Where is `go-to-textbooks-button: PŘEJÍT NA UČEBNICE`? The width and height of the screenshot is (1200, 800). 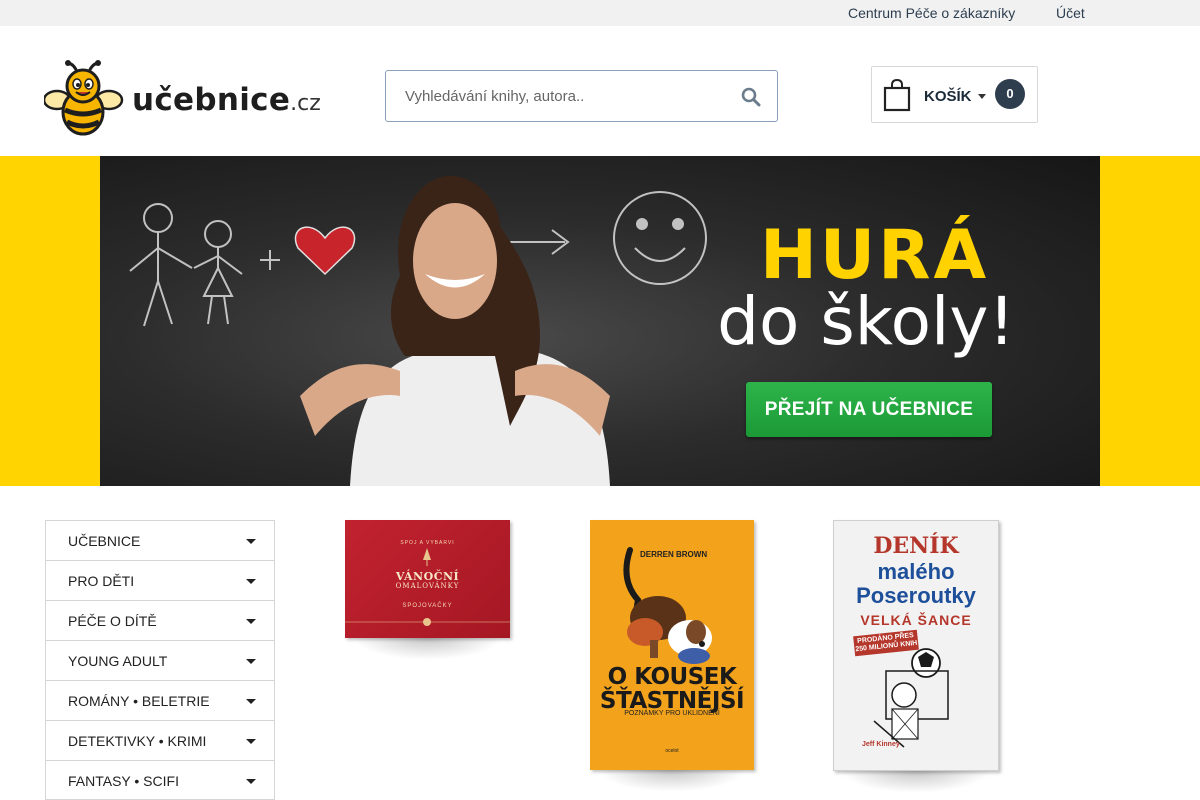
go-to-textbooks-button: PŘEJÍT NA UČEBNICE is located at coordinates (869, 409).